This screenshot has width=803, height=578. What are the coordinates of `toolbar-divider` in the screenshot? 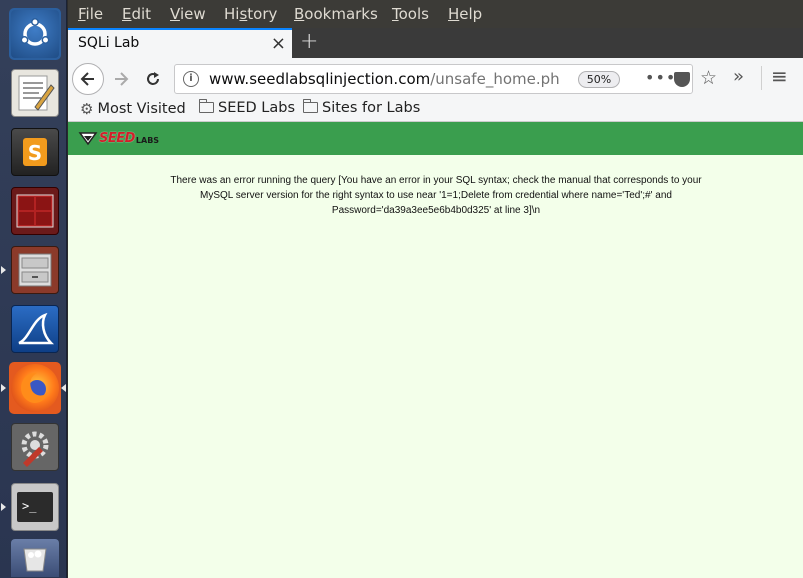 It's located at (761, 78).